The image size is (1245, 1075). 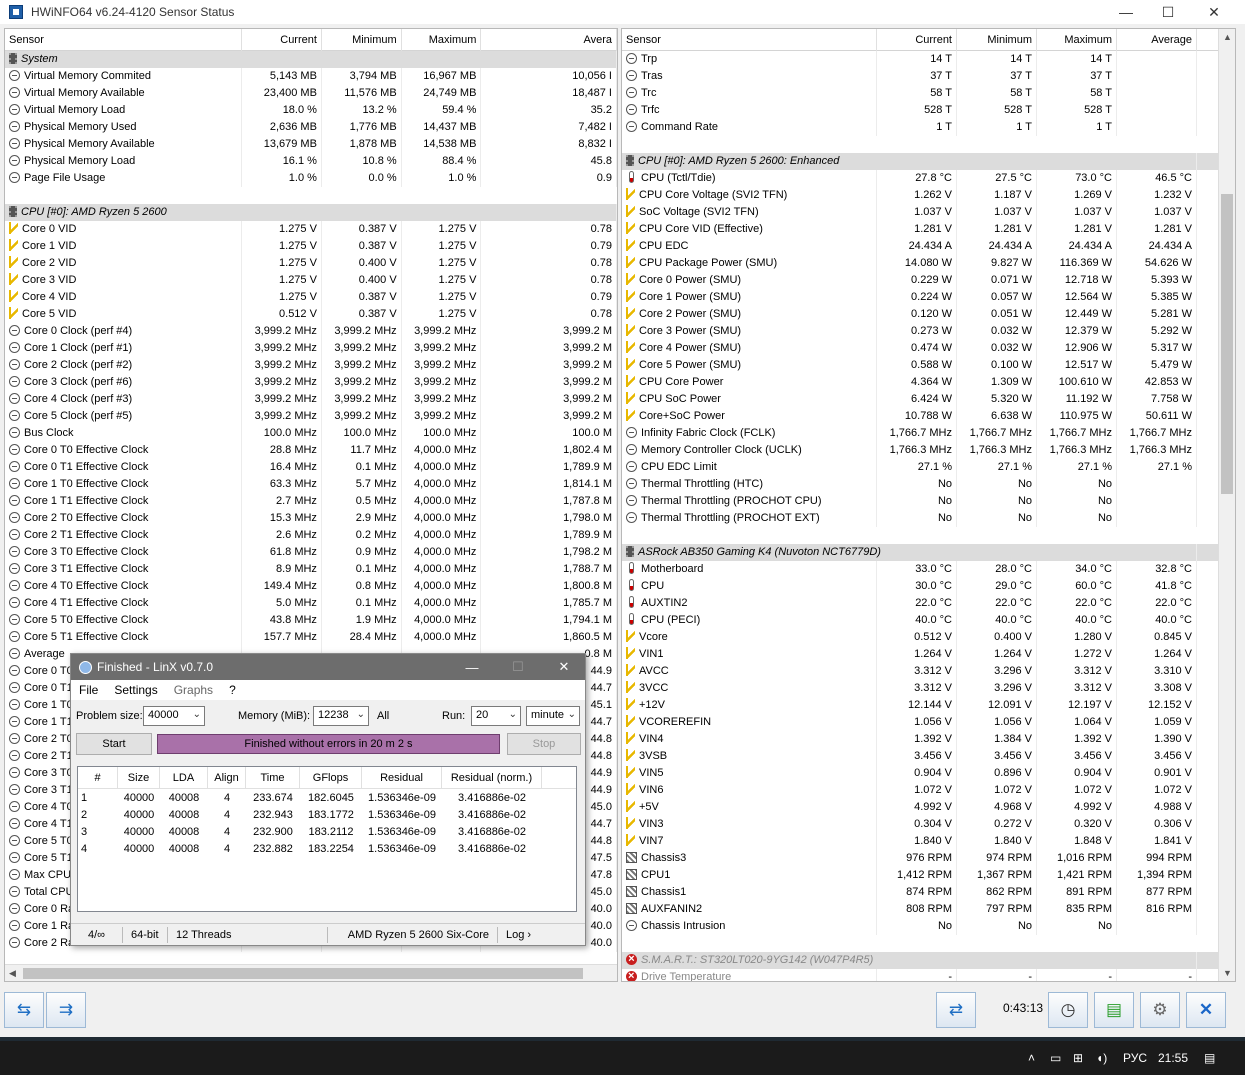 What do you see at coordinates (311, 59) in the screenshot?
I see `sensor-group-header: System` at bounding box center [311, 59].